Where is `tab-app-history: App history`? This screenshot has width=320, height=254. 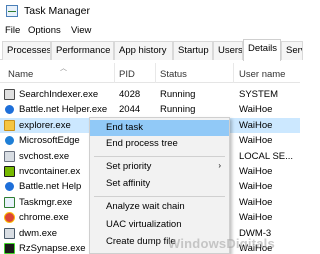
tab-app-history: App history is located at coordinates (143, 50).